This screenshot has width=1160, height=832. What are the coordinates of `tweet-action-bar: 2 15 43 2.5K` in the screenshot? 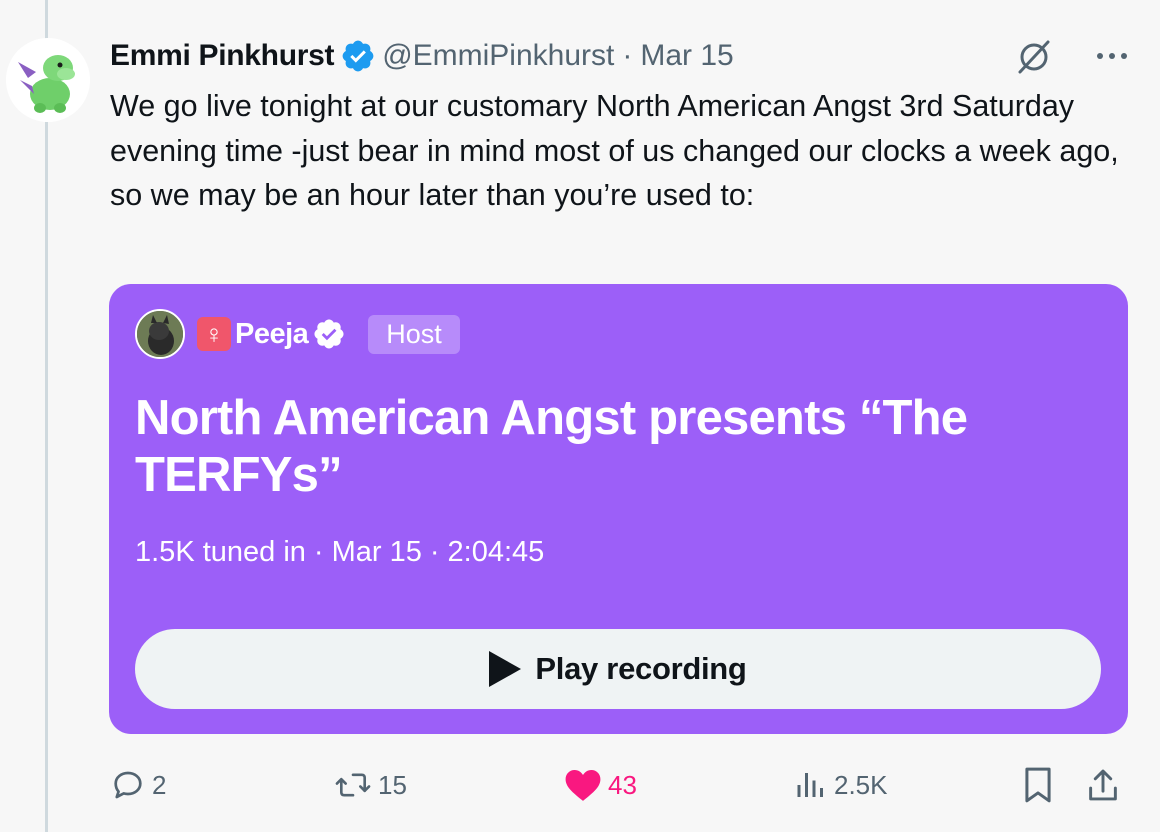 It's located at (620, 785).